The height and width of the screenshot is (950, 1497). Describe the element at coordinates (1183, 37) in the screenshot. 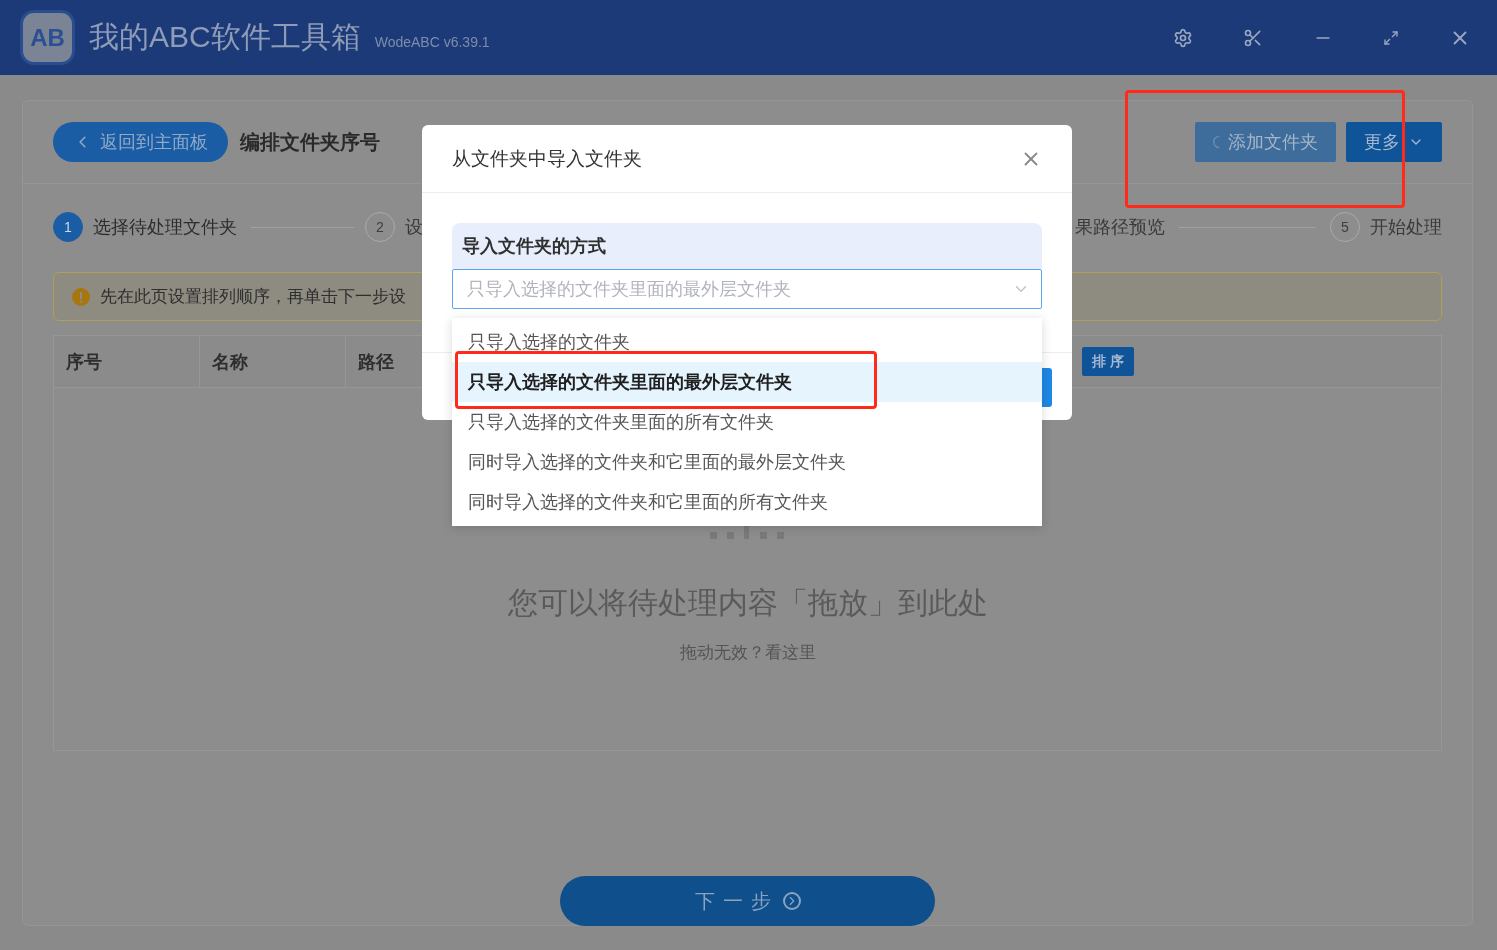

I see `settings-icon` at that location.